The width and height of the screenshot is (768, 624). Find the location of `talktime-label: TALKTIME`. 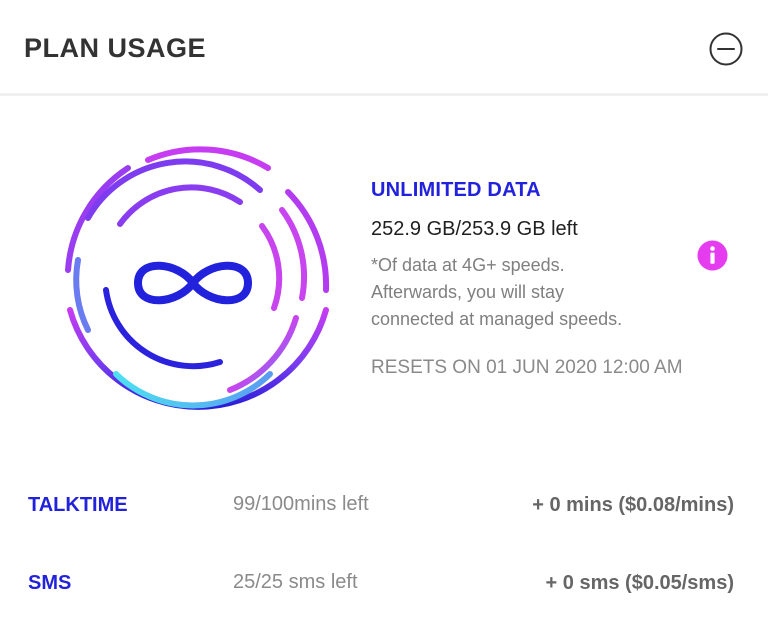

talktime-label: TALKTIME is located at coordinates (78, 505).